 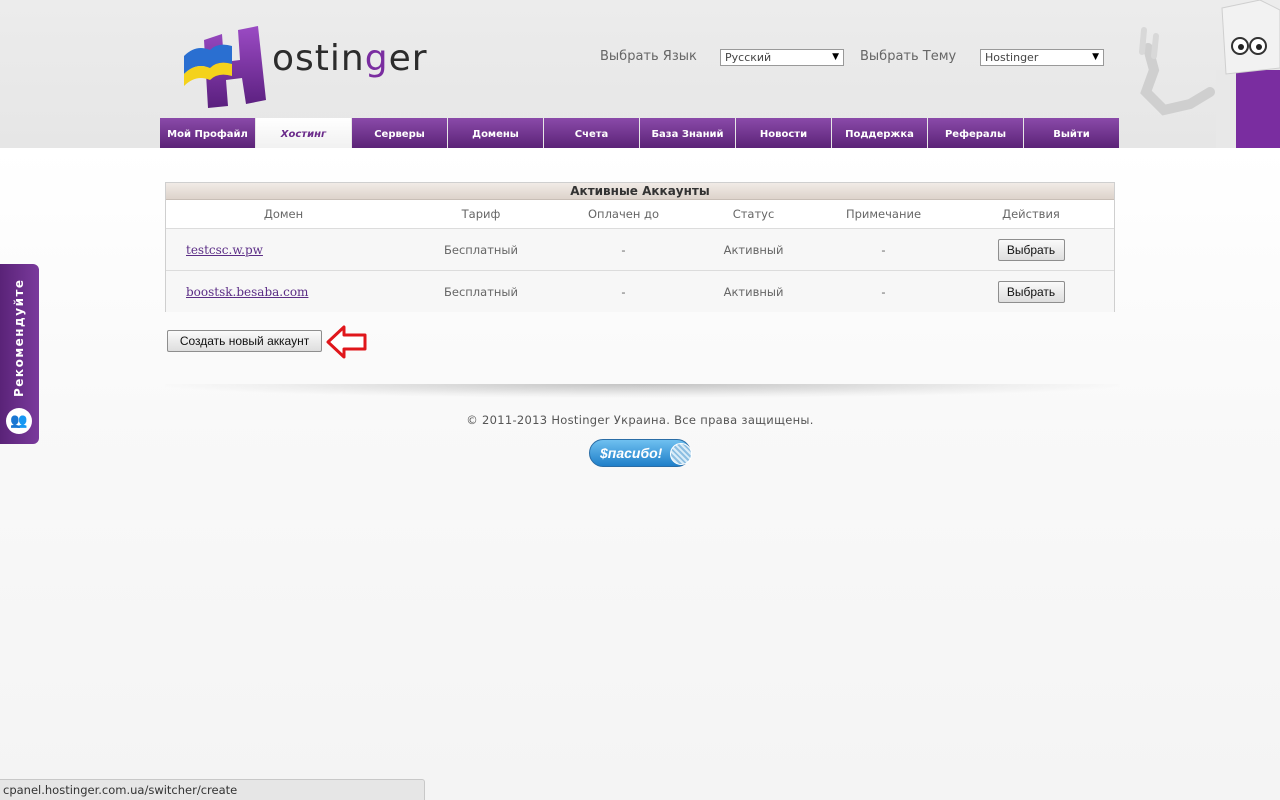 I want to click on footer-divider, so click(x=642, y=391).